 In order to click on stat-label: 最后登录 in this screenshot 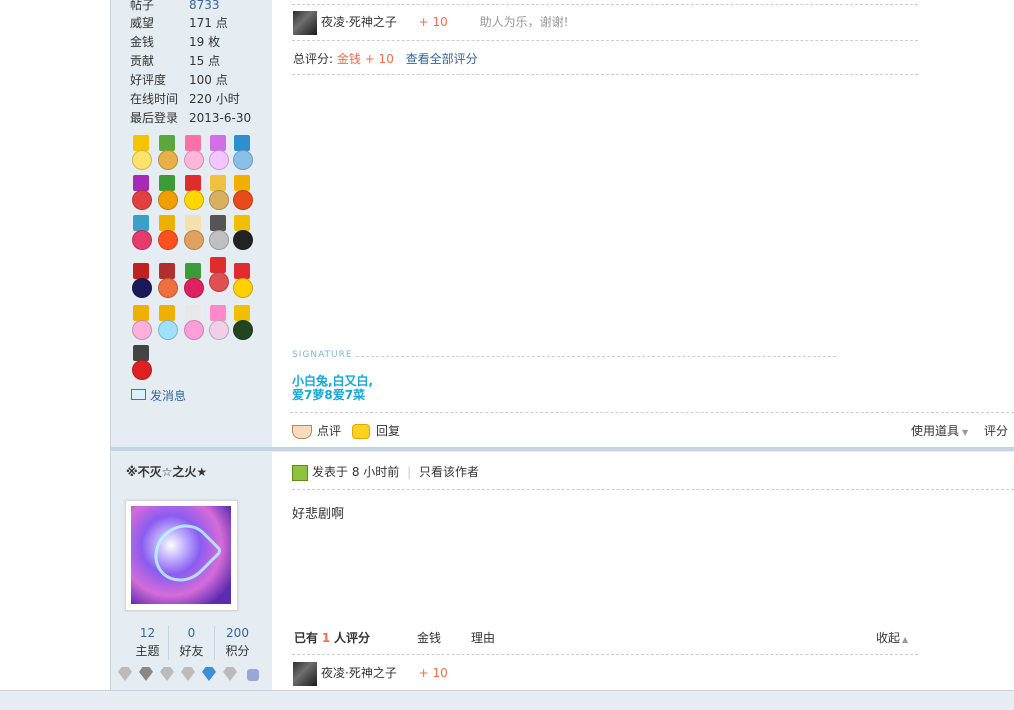, I will do `click(154, 118)`.